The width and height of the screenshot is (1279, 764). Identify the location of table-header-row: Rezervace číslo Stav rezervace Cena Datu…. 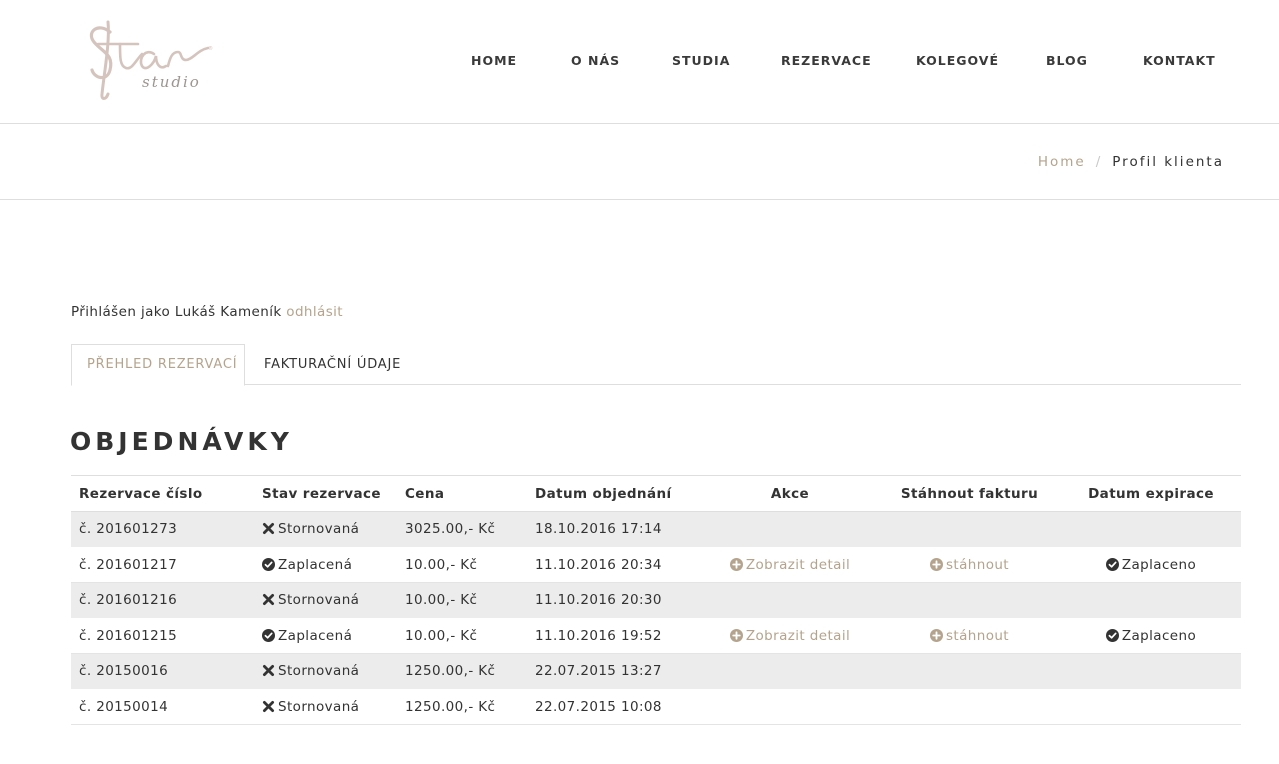
(656, 493).